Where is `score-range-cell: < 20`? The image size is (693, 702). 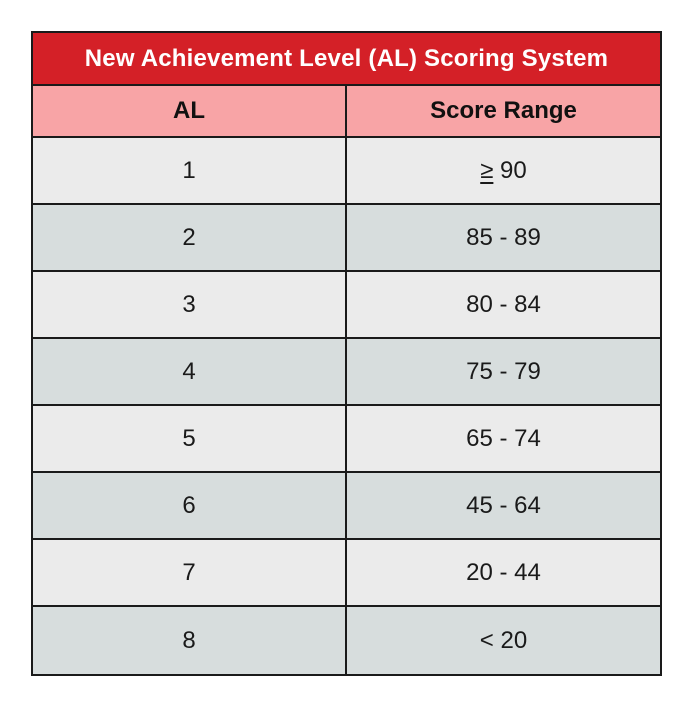 score-range-cell: < 20 is located at coordinates (503, 640).